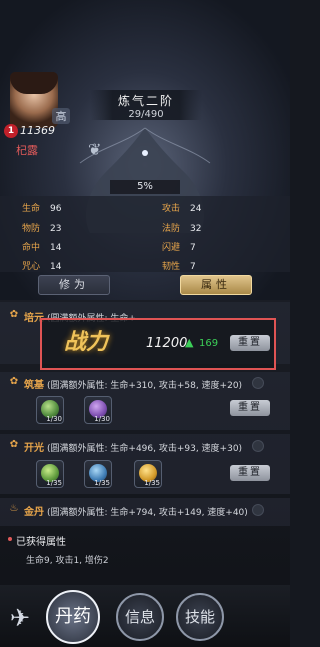 The width and height of the screenshot is (320, 647). I want to click on stat-tenacity: 韧性 7, so click(179, 267).